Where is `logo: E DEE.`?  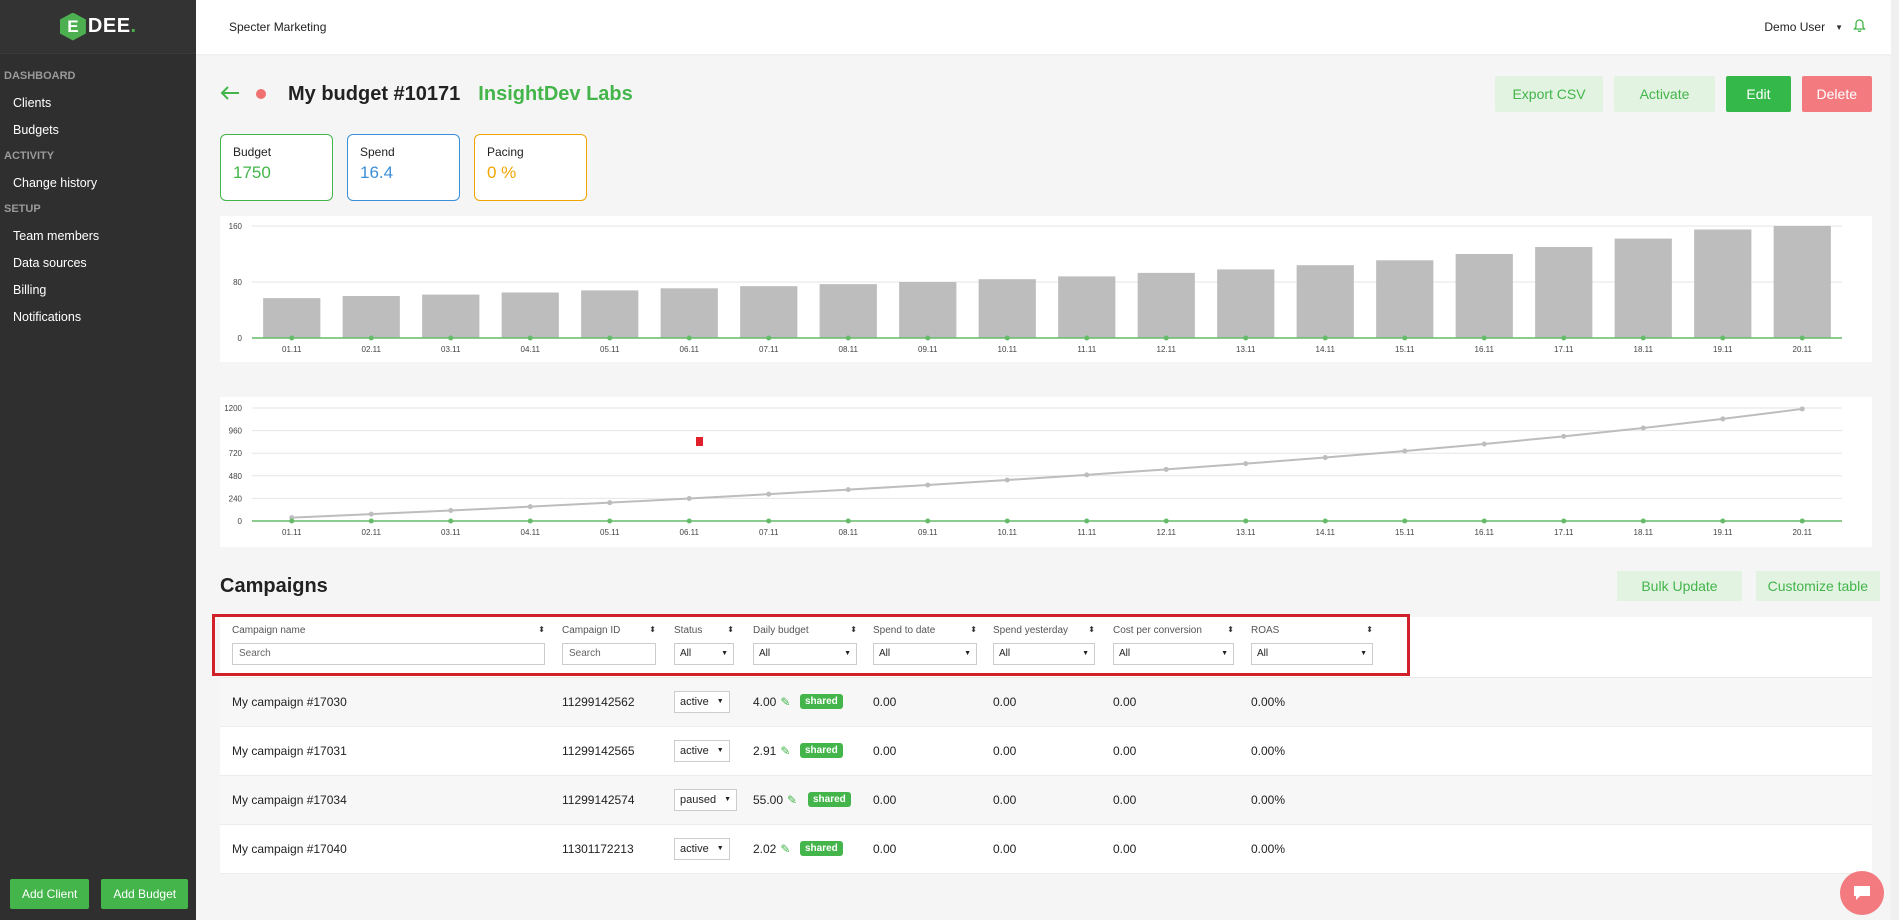 logo: E DEE. is located at coordinates (98, 27).